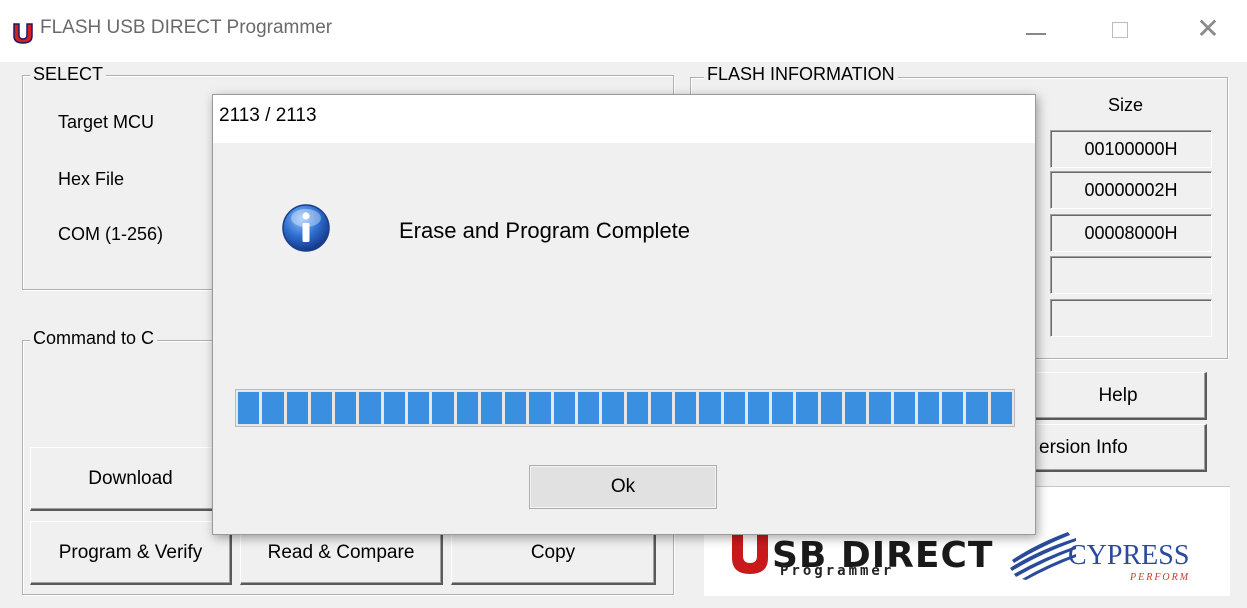 Image resolution: width=1247 pixels, height=608 pixels. What do you see at coordinates (623, 487) in the screenshot?
I see `ok-button: Ok` at bounding box center [623, 487].